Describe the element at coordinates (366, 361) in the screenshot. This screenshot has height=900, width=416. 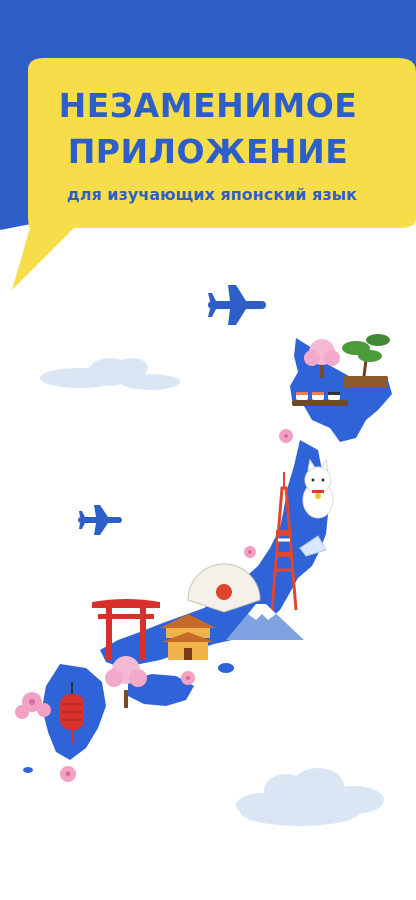
I see `bonsai-icon` at that location.